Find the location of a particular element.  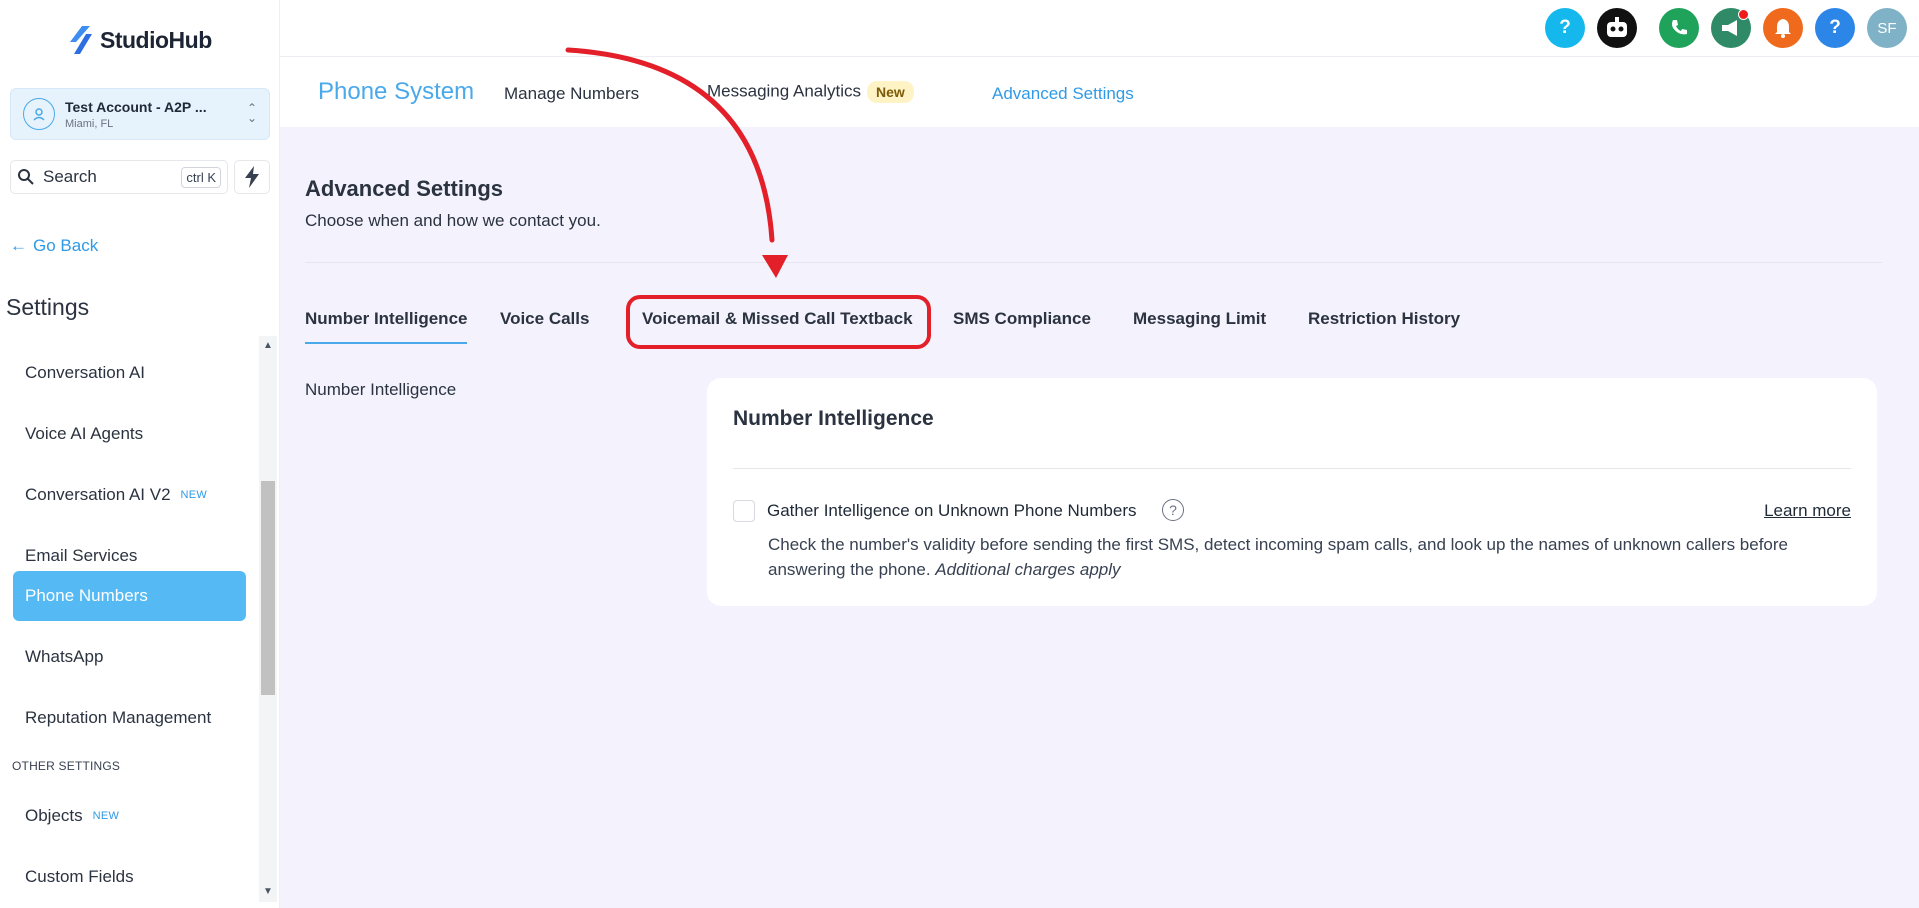

app-logo: StudioHub is located at coordinates (140, 40).